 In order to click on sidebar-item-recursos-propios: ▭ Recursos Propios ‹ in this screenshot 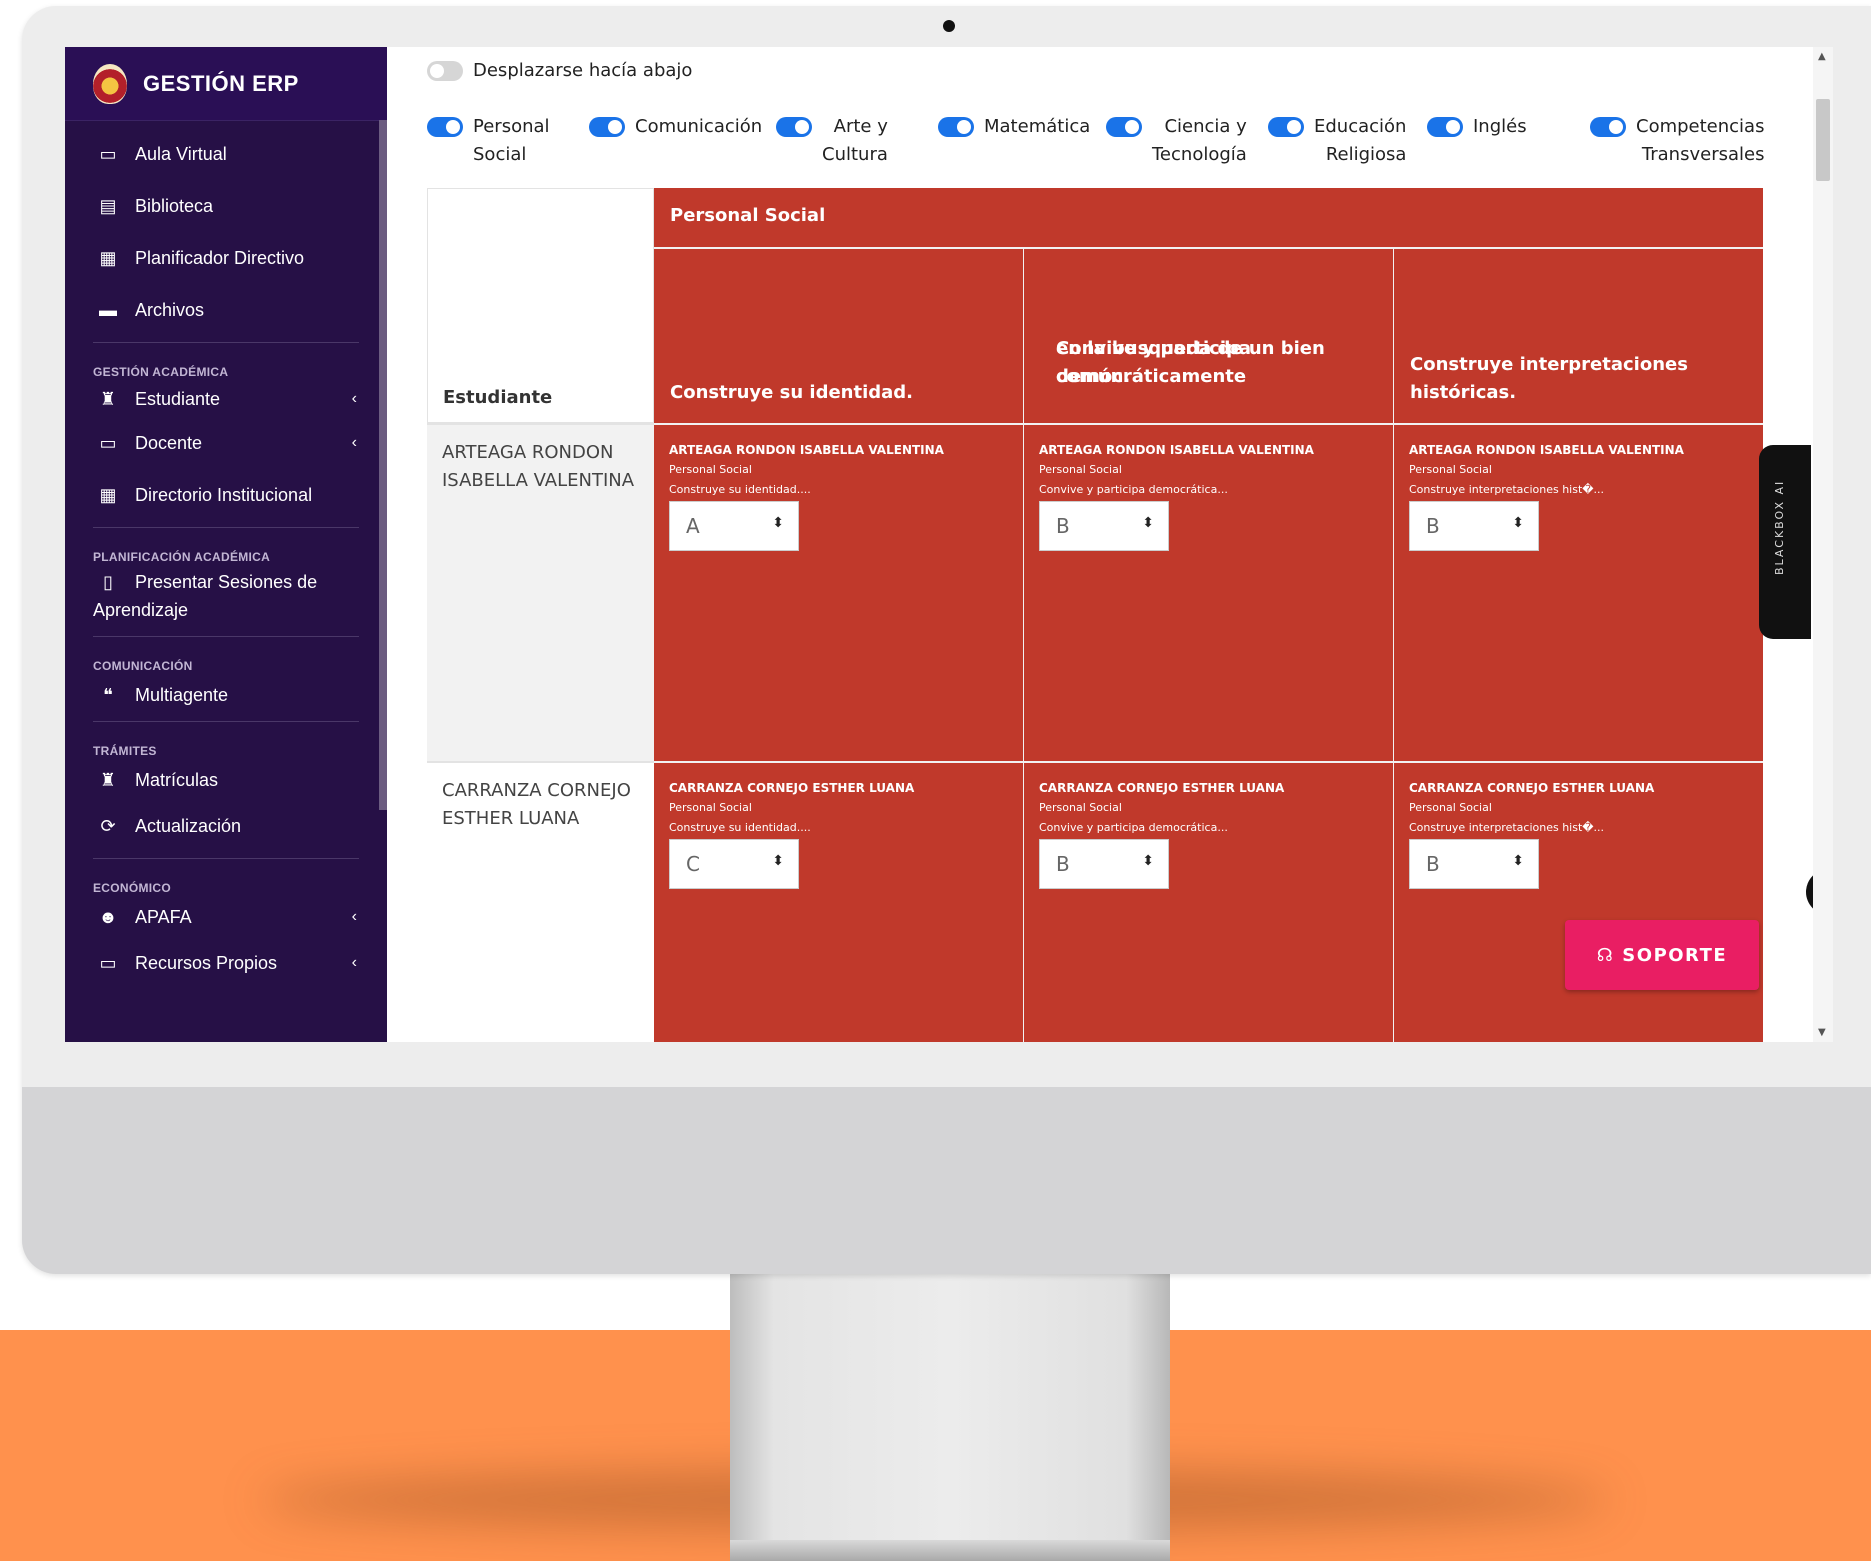, I will do `click(222, 963)`.